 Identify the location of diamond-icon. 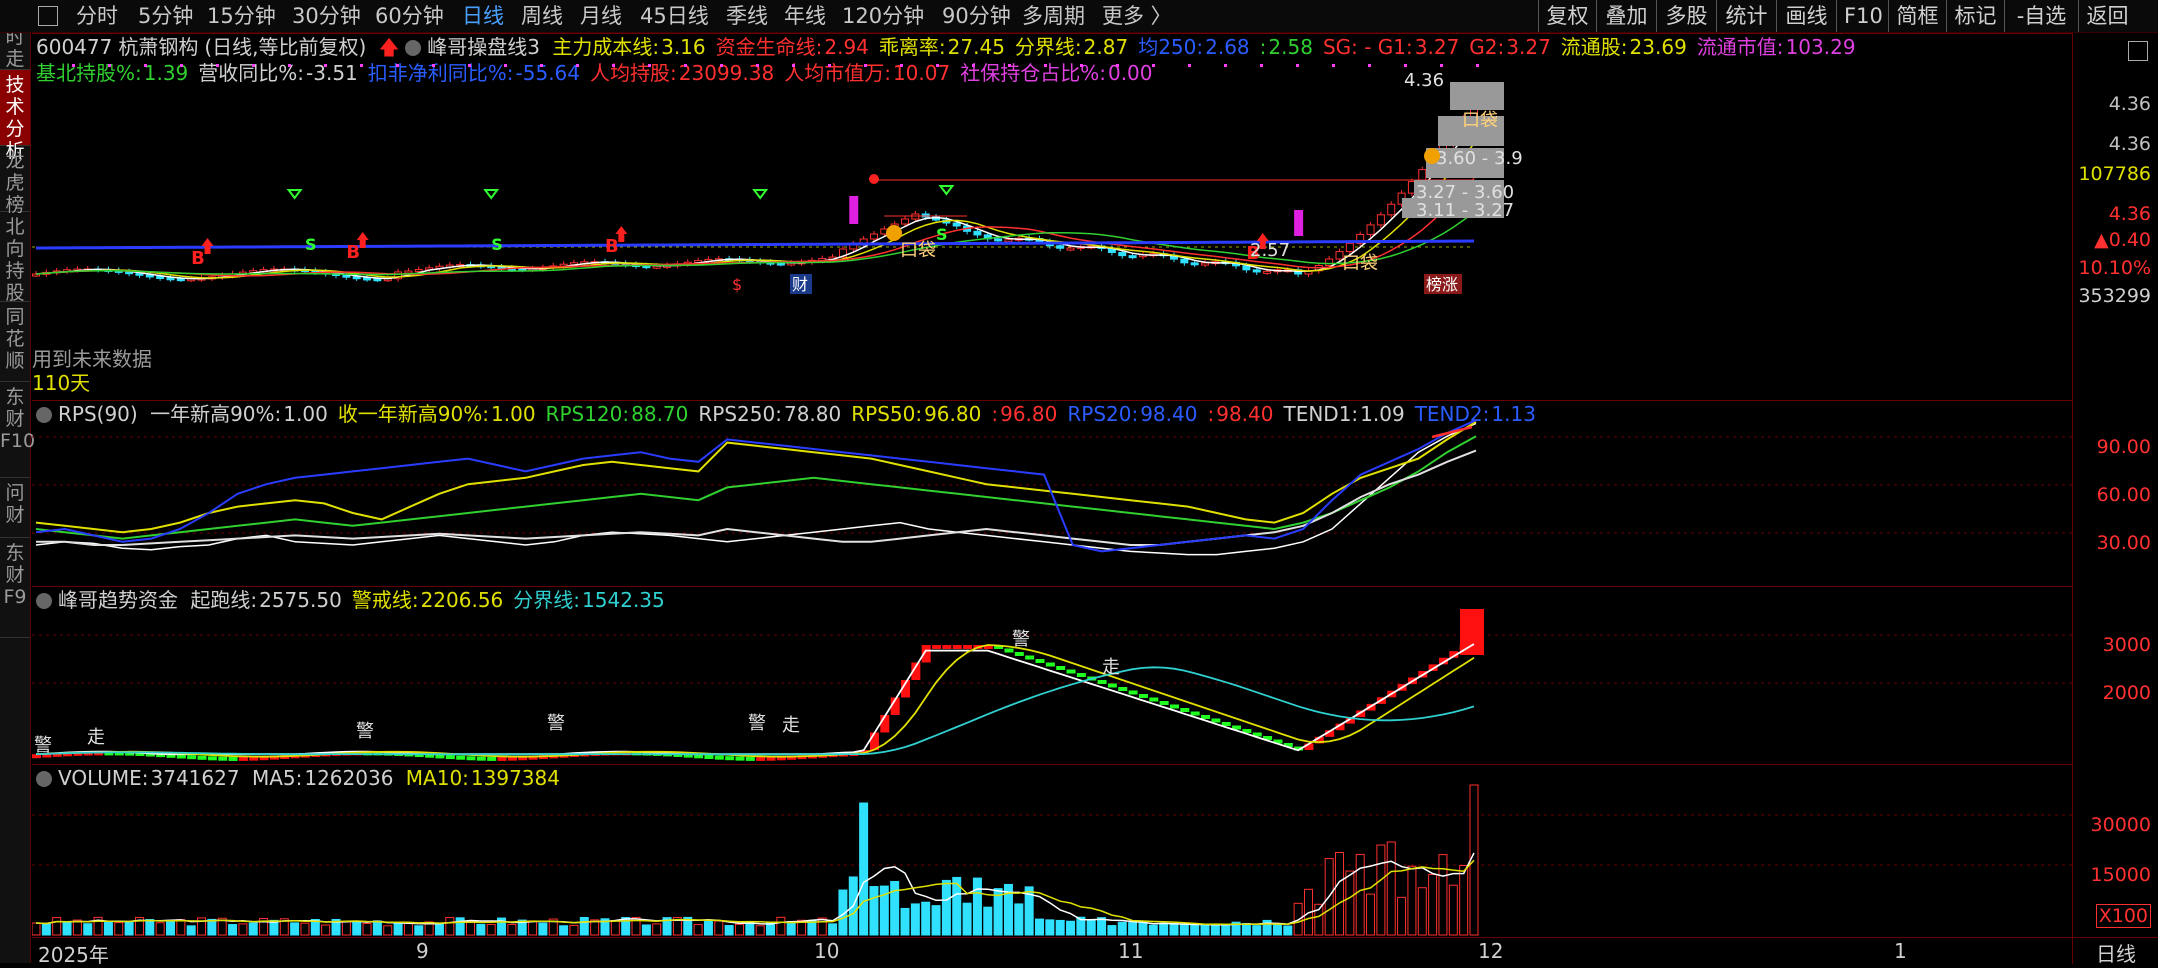
(2138, 51).